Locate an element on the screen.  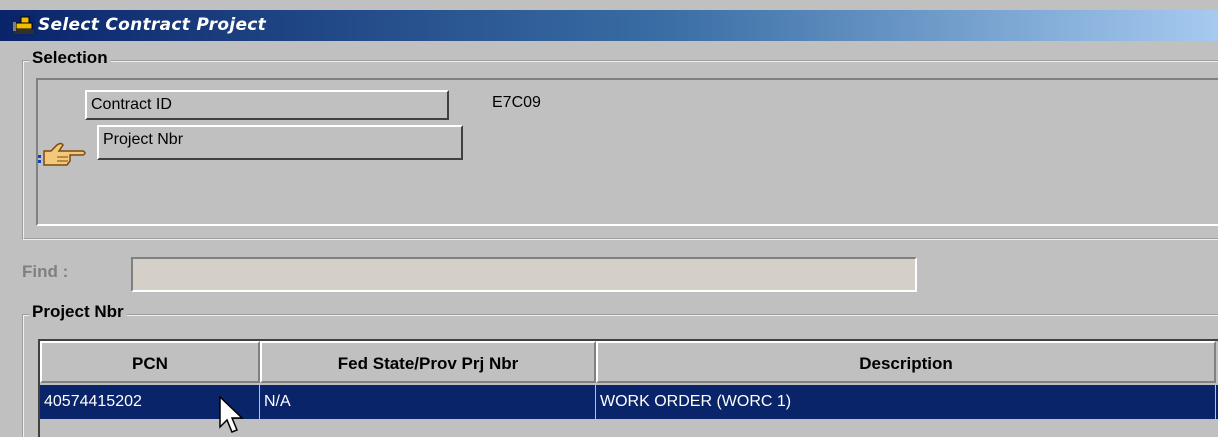
contract-id-label: Contract ID is located at coordinates (267, 105).